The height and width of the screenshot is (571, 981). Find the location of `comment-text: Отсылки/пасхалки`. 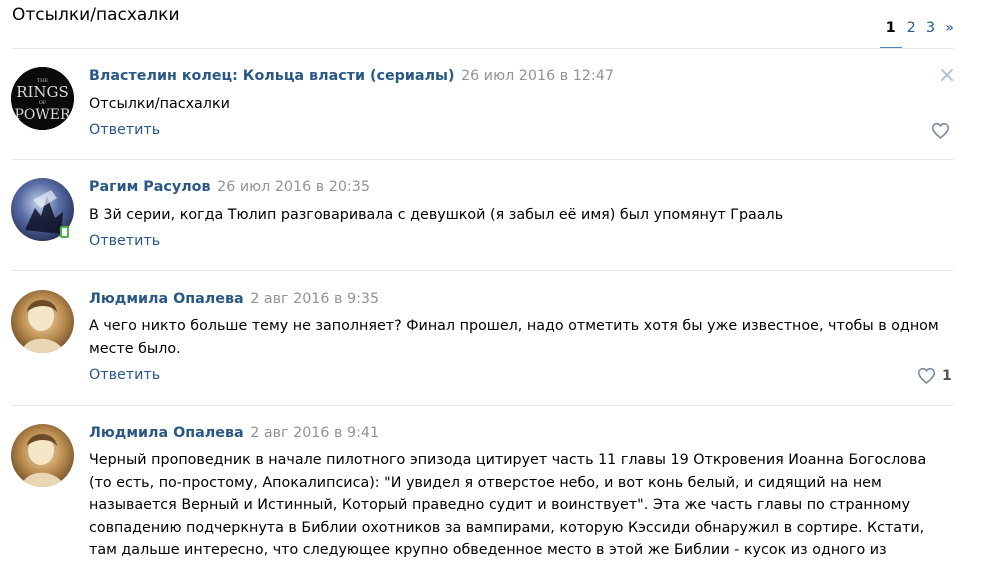

comment-text: Отсылки/пасхалки is located at coordinates (159, 104).